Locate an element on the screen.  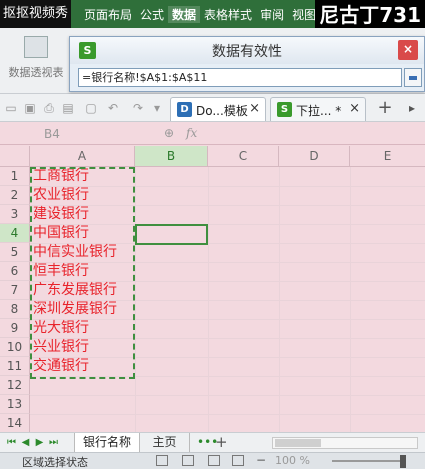
row-header: 3 is located at coordinates (15, 214).